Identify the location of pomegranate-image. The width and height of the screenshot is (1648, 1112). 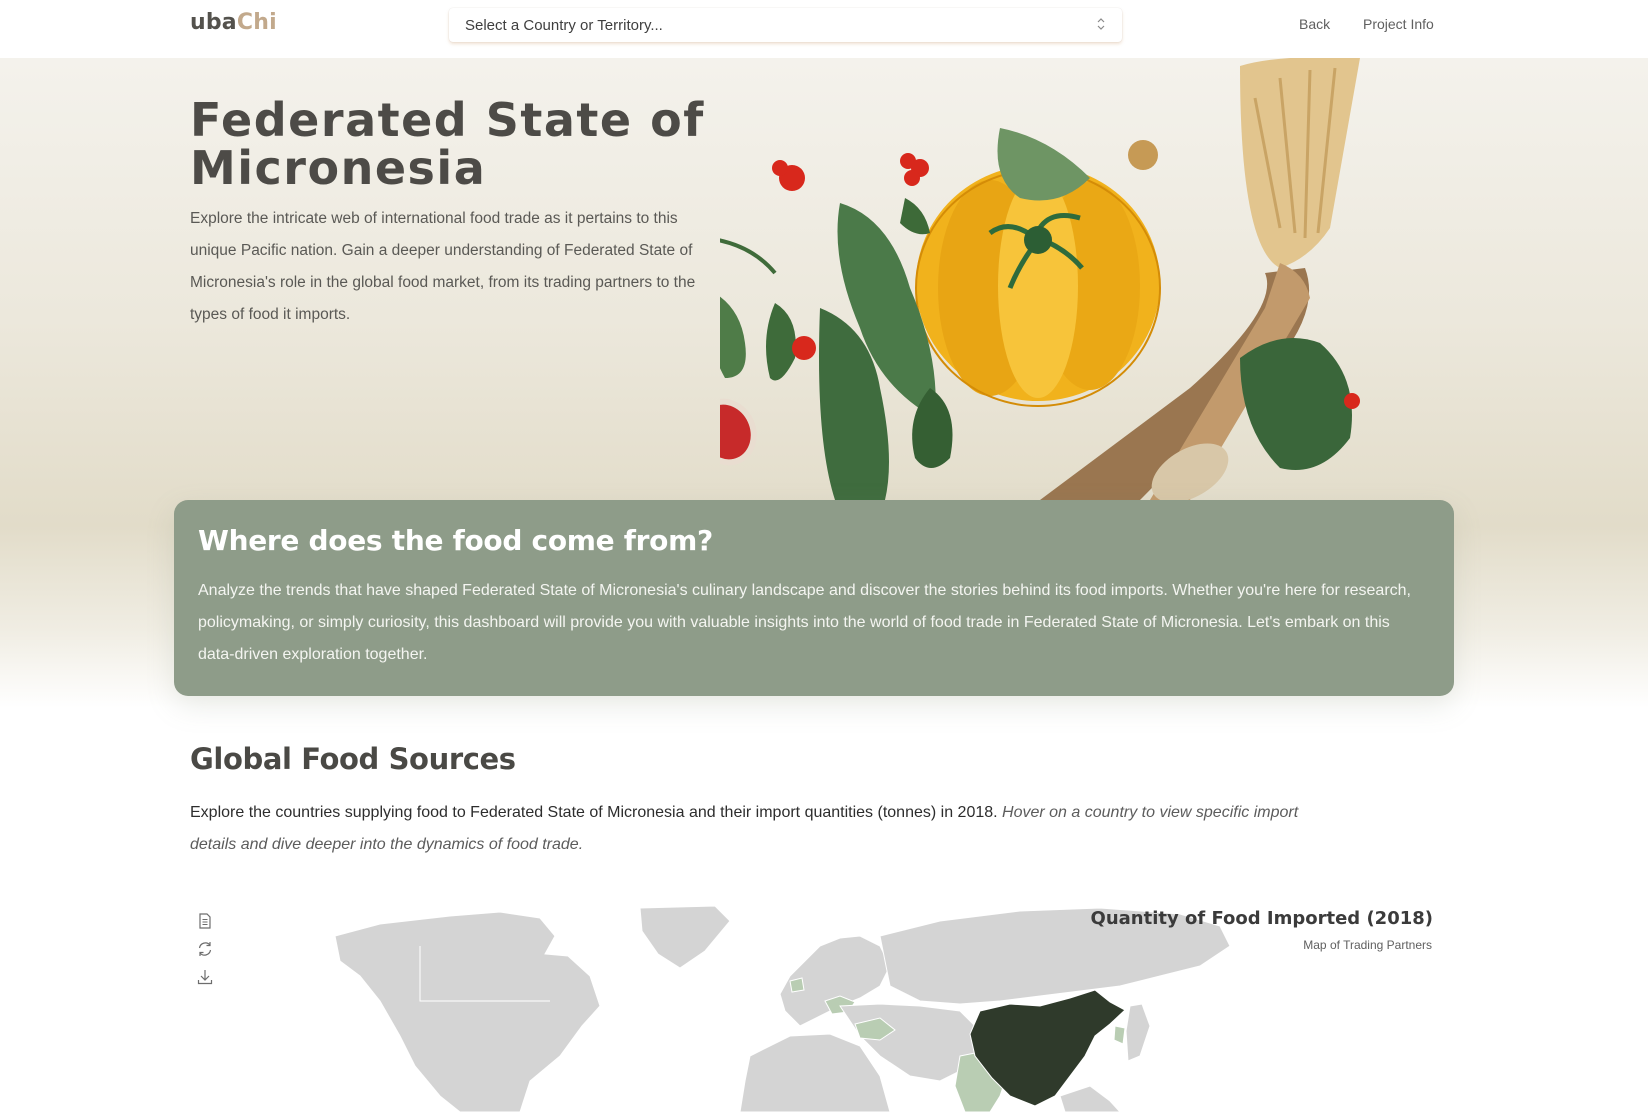
(738, 432).